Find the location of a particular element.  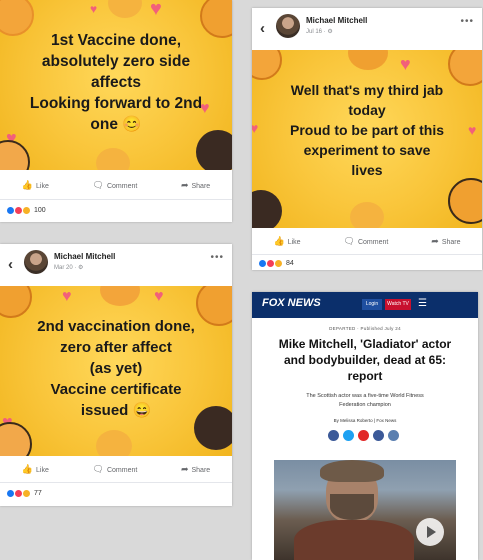

email-icon is located at coordinates (393, 435).